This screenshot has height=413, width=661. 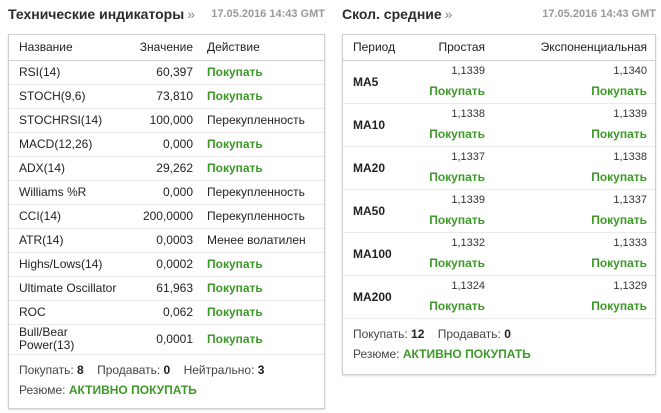 I want to click on indicator-value: 29,262, so click(x=160, y=168).